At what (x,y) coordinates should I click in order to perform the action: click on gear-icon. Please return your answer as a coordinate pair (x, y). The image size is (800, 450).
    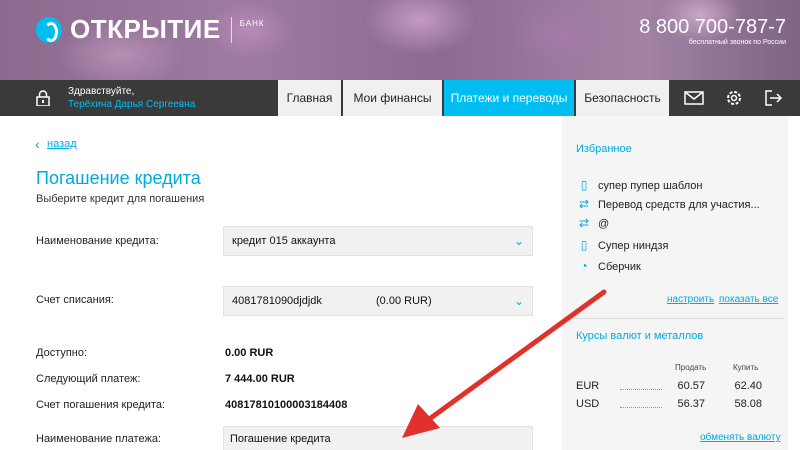
    Looking at the image, I should click on (734, 98).